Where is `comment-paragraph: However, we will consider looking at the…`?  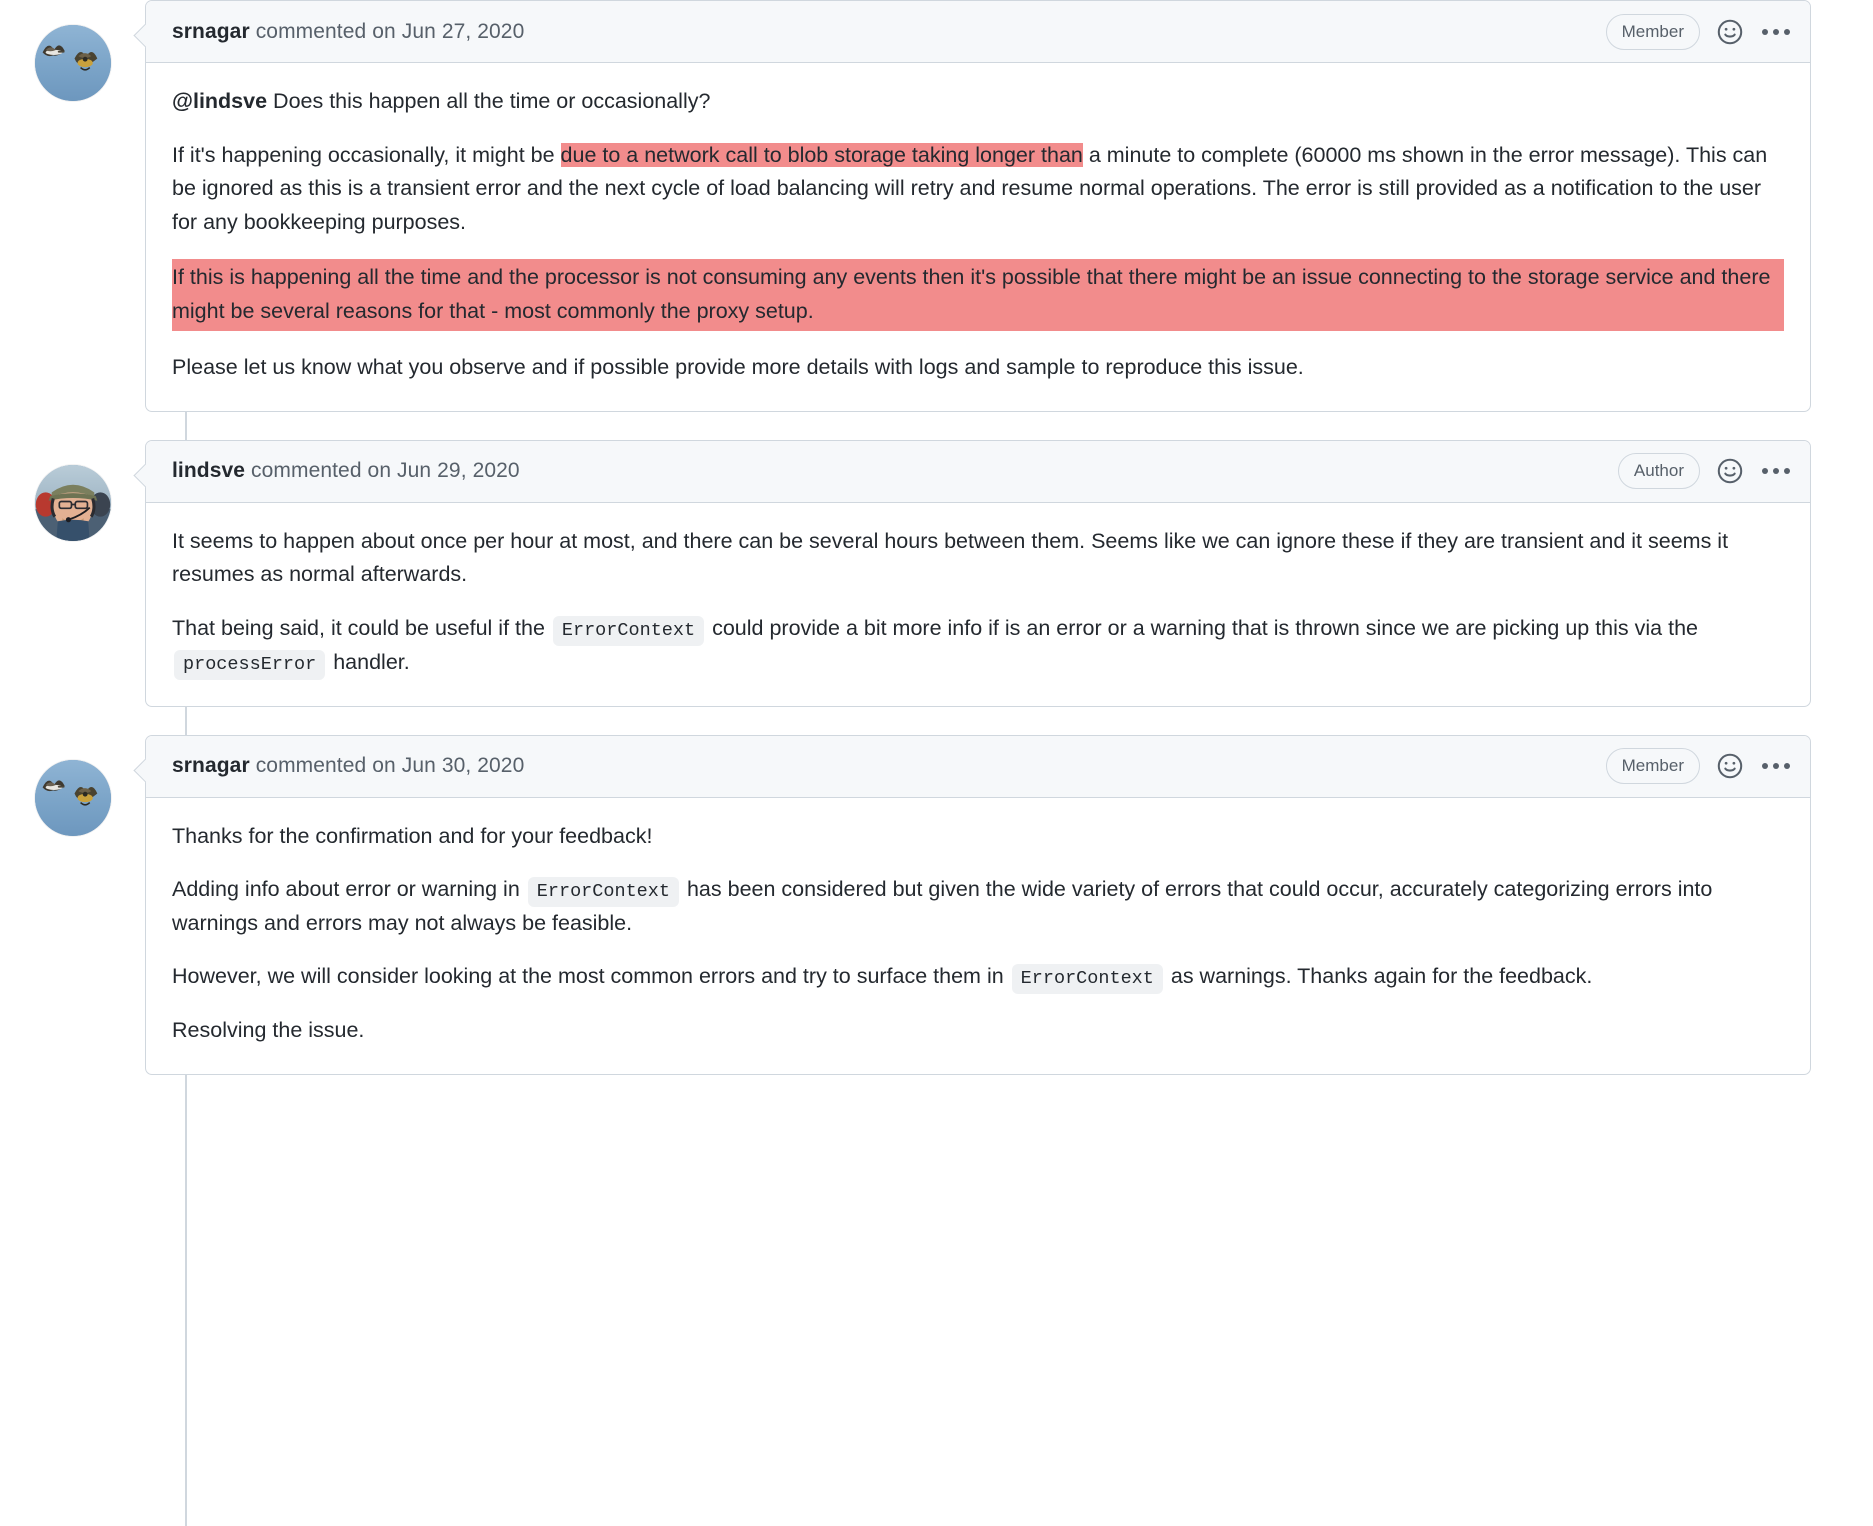
comment-paragraph: However, we will consider looking at the… is located at coordinates (978, 977).